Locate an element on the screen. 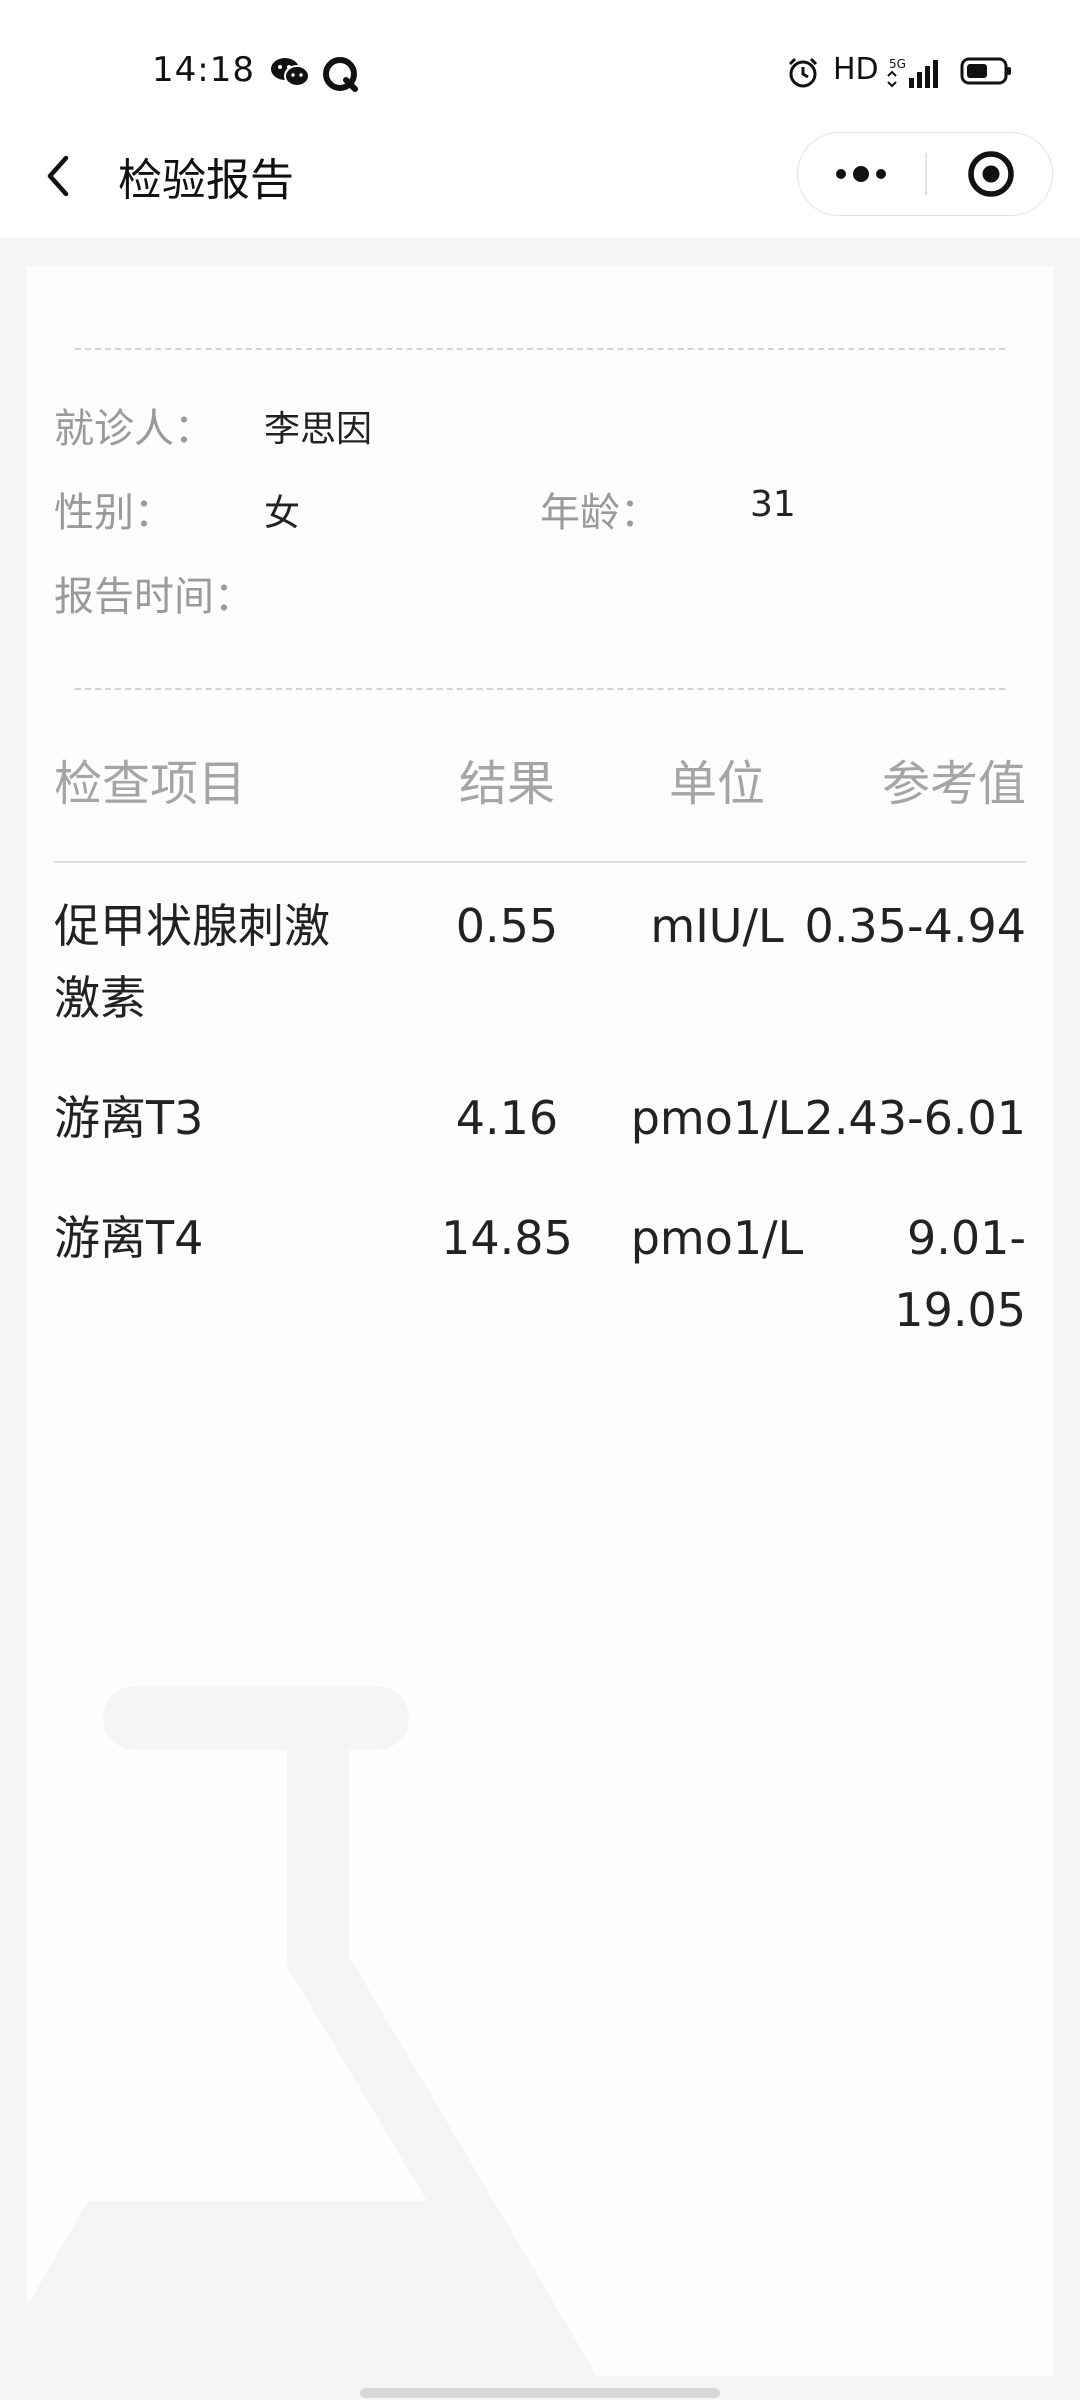 This screenshot has width=1080, height=2400. table-row-1-result: 0.55 is located at coordinates (507, 926).